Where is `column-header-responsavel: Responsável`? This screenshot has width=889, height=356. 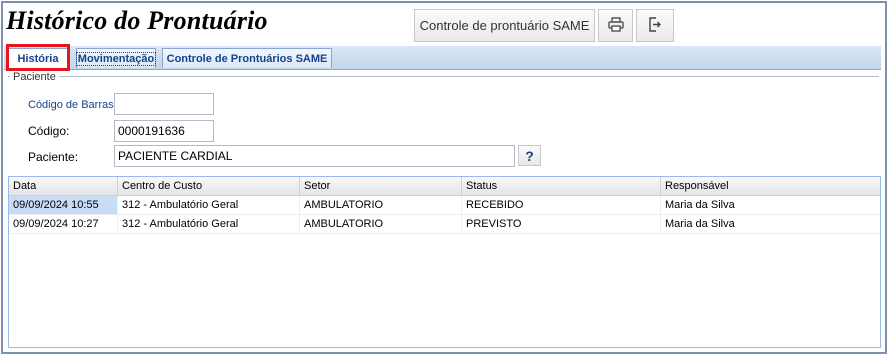 column-header-responsavel: Responsável is located at coordinates (770, 186).